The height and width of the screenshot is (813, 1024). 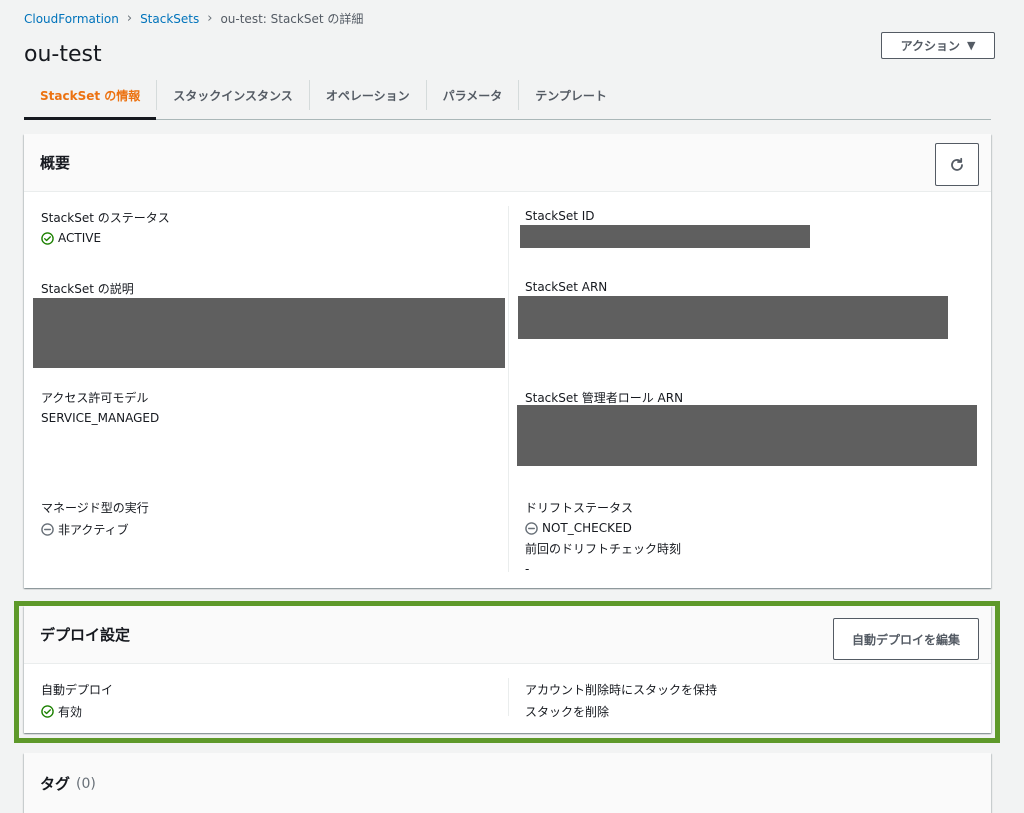 I want to click on managed-execution-label: マネージド型の実行, so click(x=95, y=508).